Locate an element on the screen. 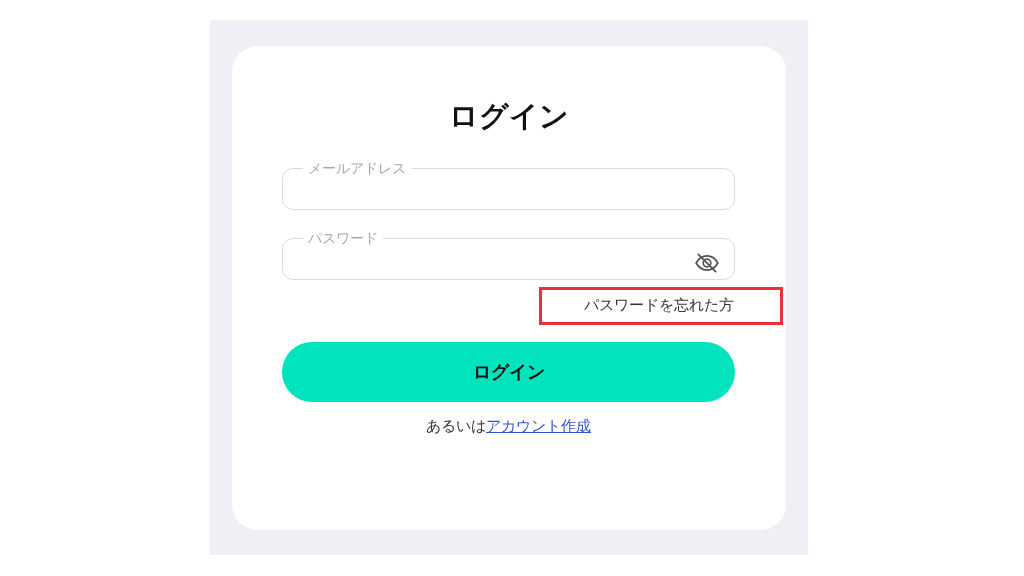 The width and height of the screenshot is (1024, 576). create-account-link: アカウント作成 is located at coordinates (538, 426).